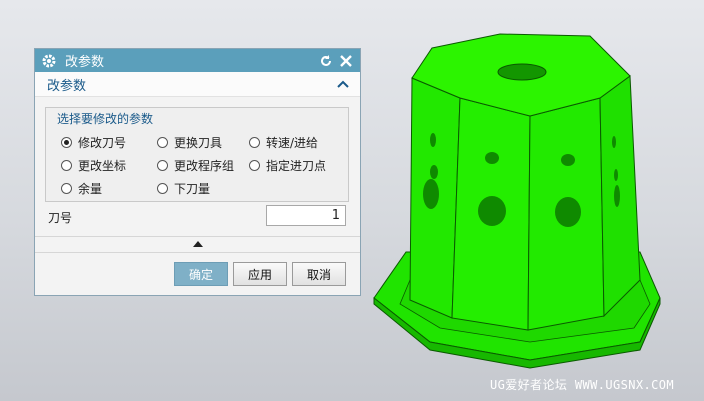  I want to click on radio-option: 更改程序组, so click(195, 165).